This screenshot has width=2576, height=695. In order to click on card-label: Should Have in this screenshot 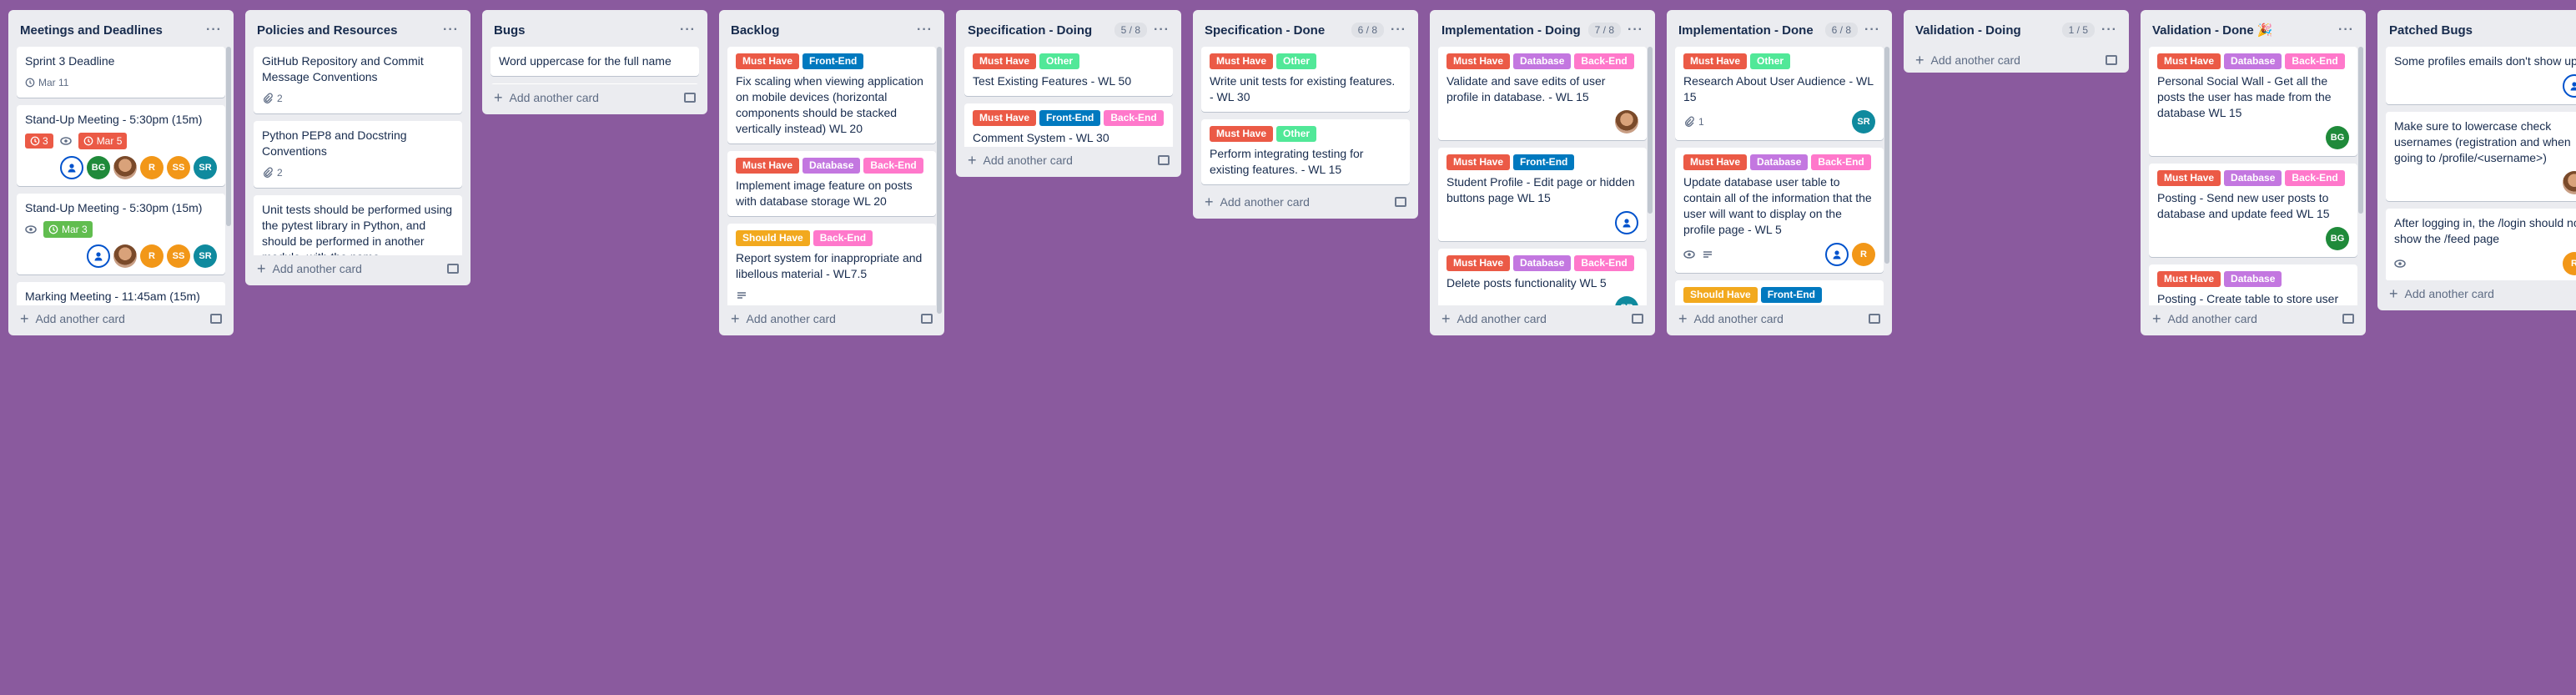, I will do `click(1720, 295)`.